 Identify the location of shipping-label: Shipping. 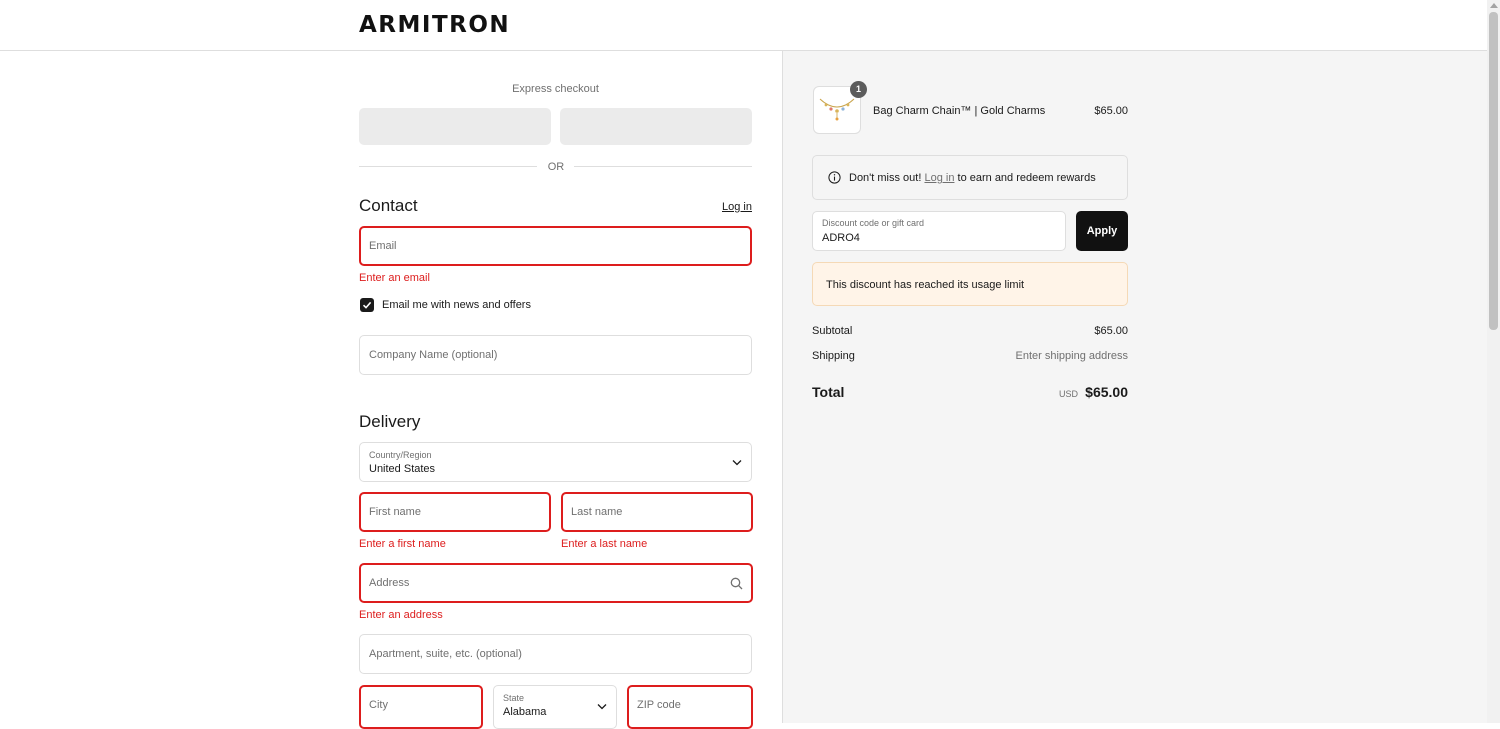
(833, 356).